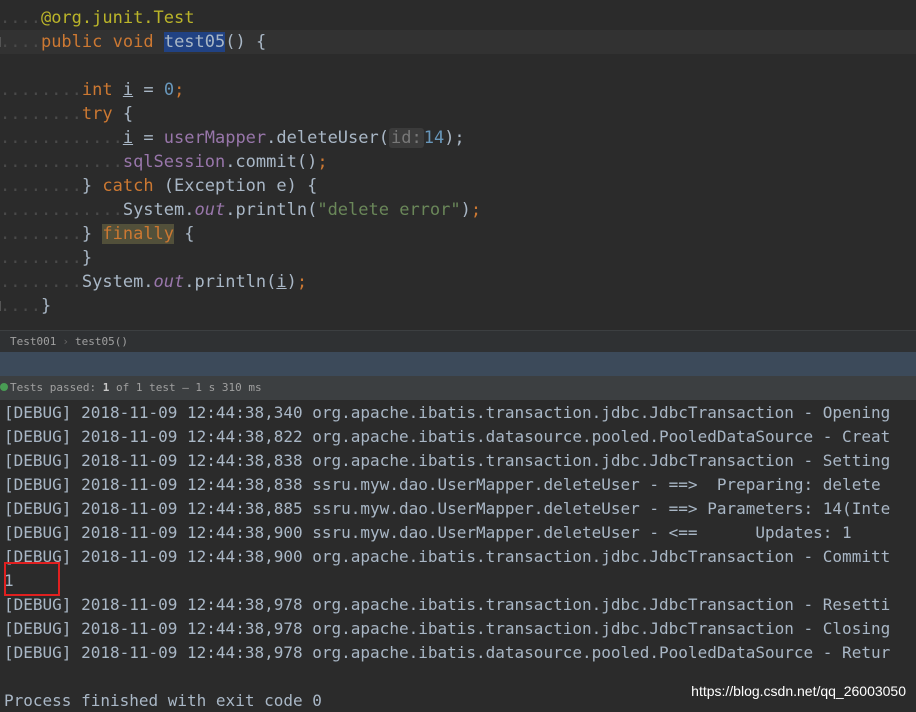 The image size is (916, 712). Describe the element at coordinates (163, 700) in the screenshot. I see `console-line-exit: Process finished with exit code 0` at that location.